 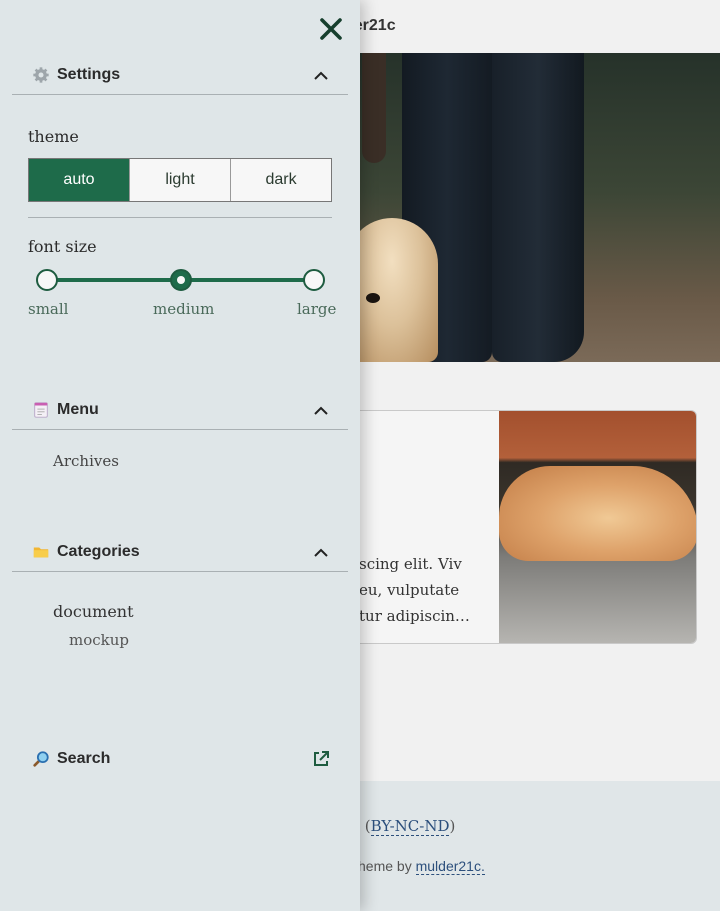 What do you see at coordinates (89, 74) in the screenshot?
I see `settings-title: Settings` at bounding box center [89, 74].